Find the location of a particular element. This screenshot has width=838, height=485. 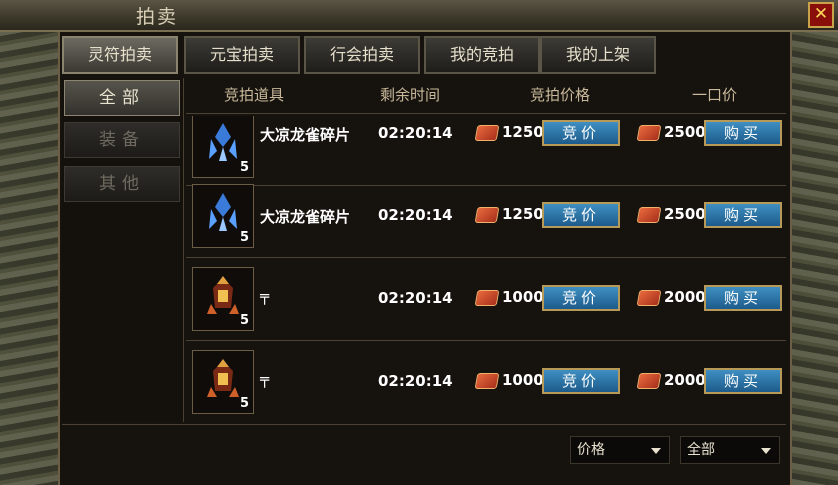

title-bar: 拍卖 ✕ is located at coordinates (419, 16).